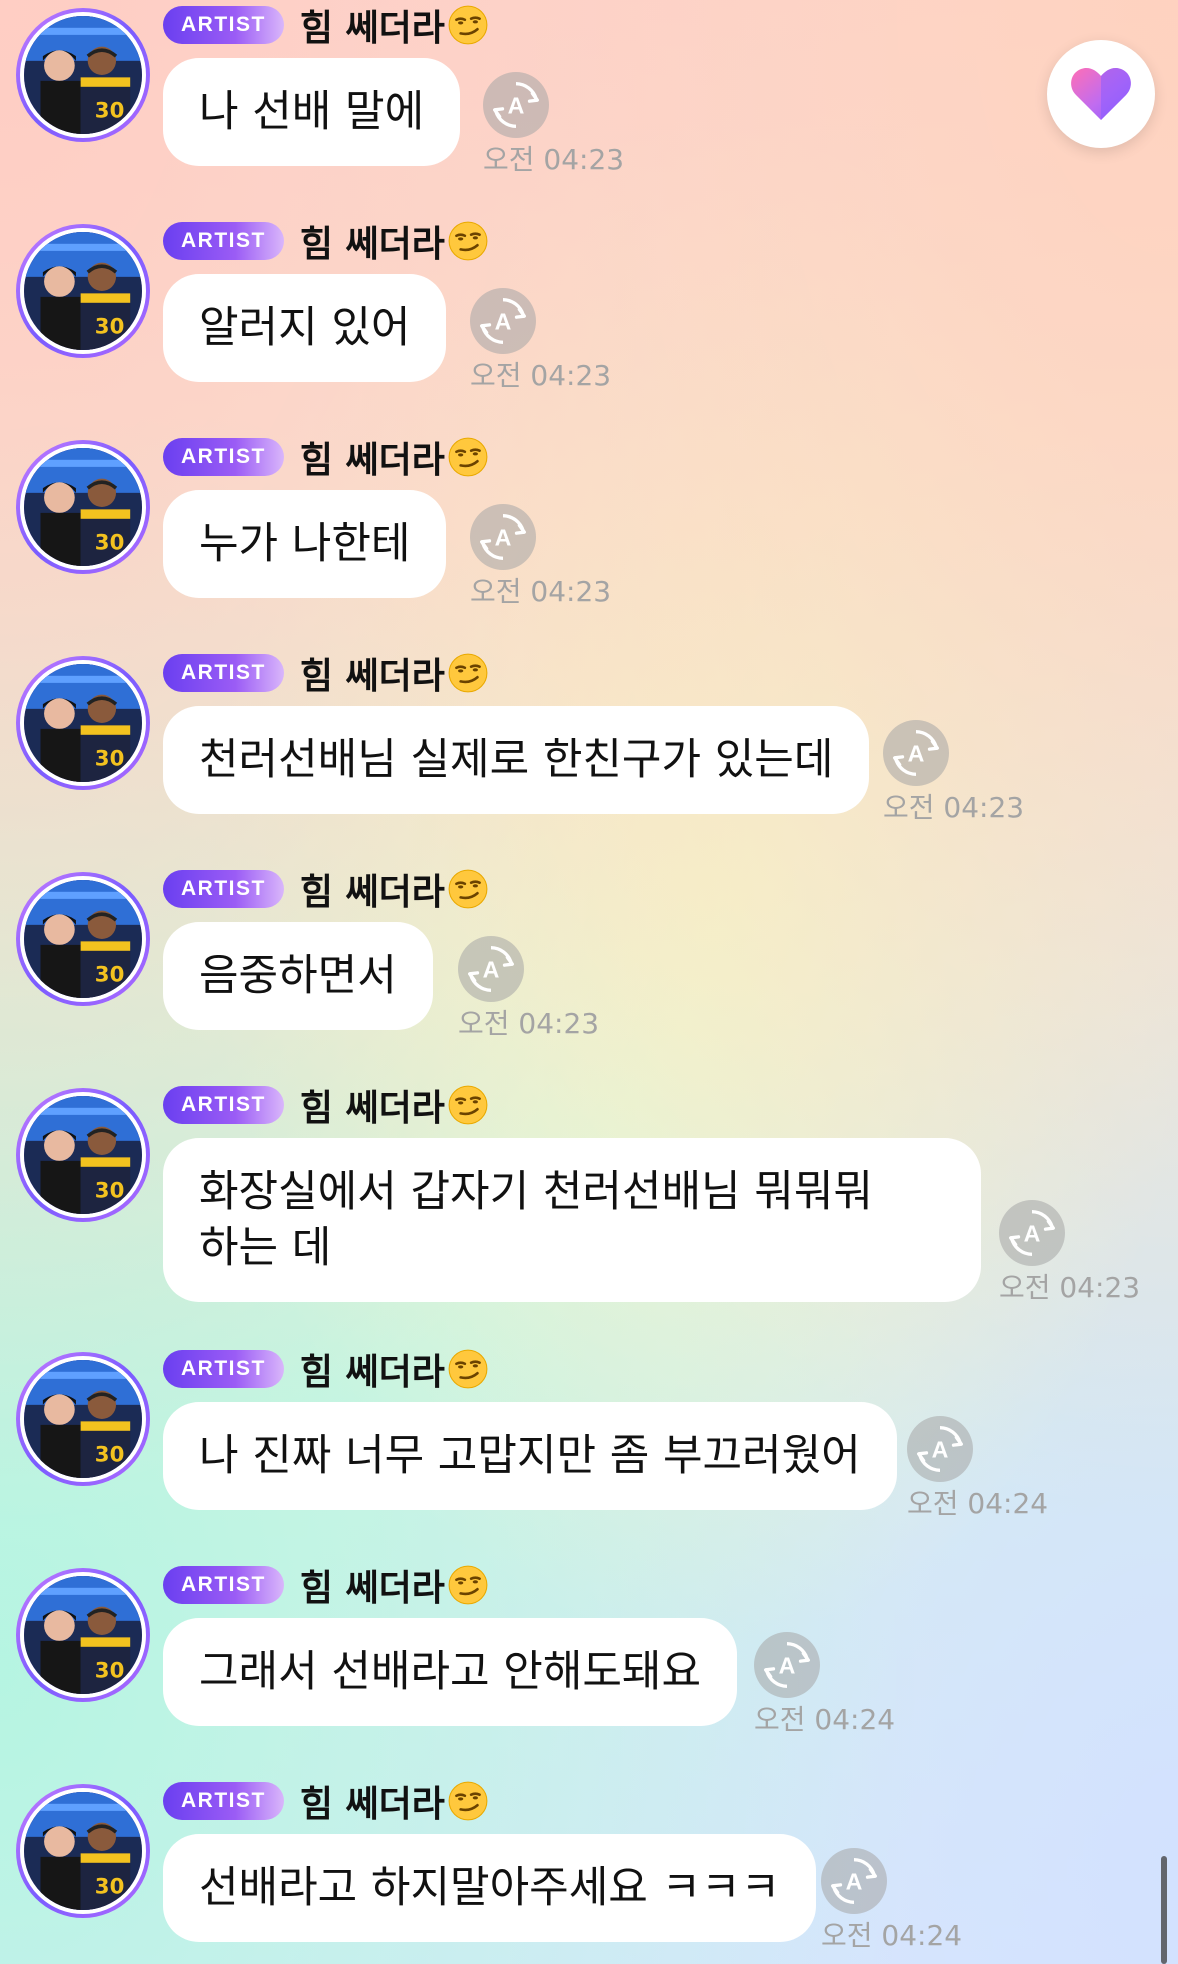 This screenshot has height=1964, width=1178. What do you see at coordinates (572, 1220) in the screenshot?
I see `message-bubble: 화장실에서 갑자기 천러선배님 뭐뭐뭐 하는 데` at bounding box center [572, 1220].